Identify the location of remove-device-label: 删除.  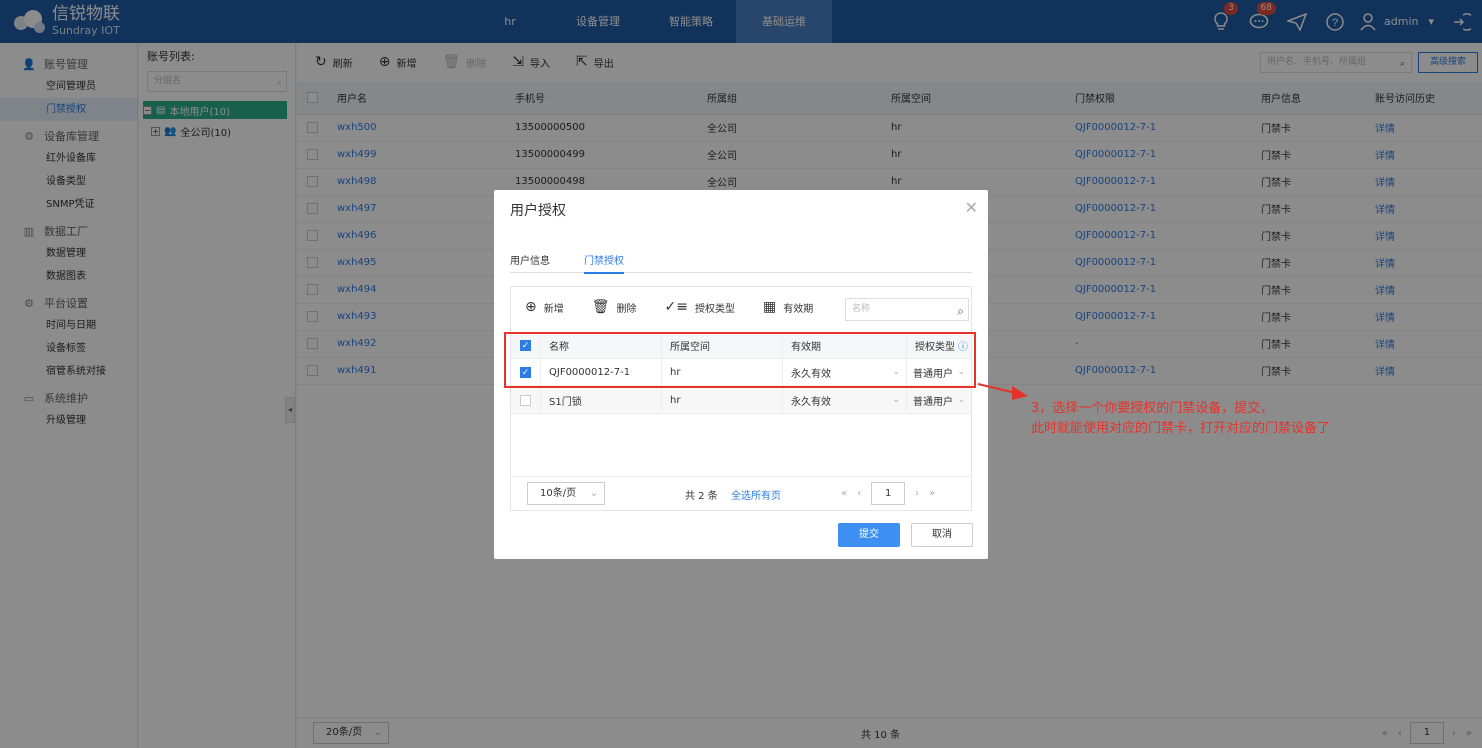
(626, 309).